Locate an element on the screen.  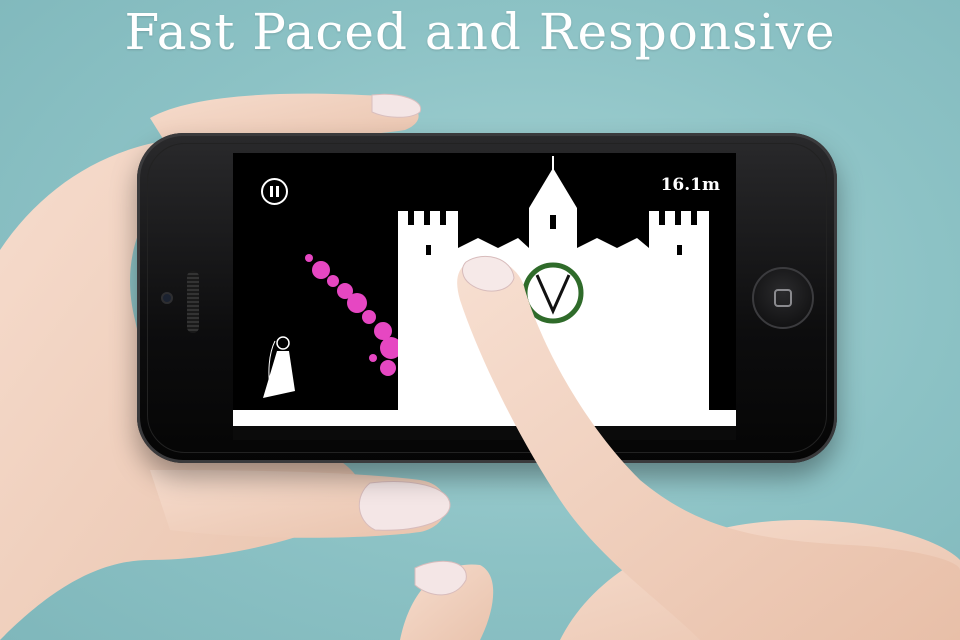
girl-character is located at coordinates (279, 367).